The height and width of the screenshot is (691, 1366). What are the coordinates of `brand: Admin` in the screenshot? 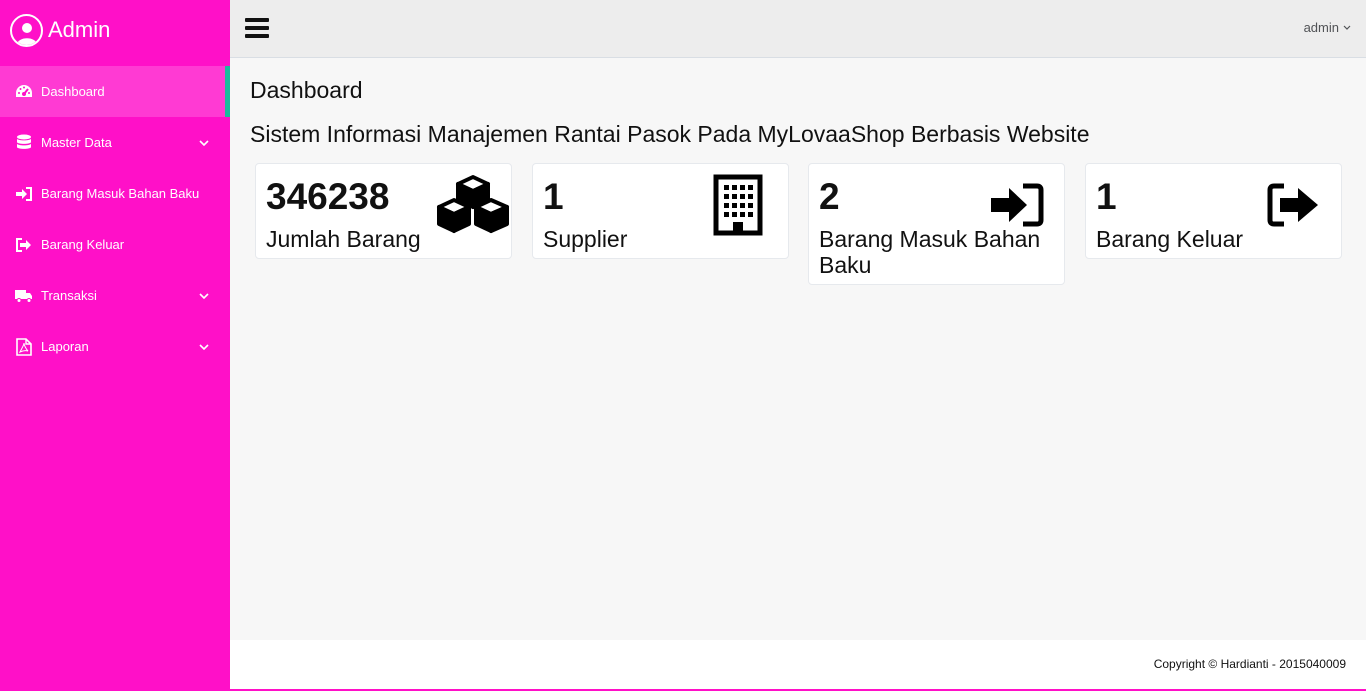 It's located at (115, 30).